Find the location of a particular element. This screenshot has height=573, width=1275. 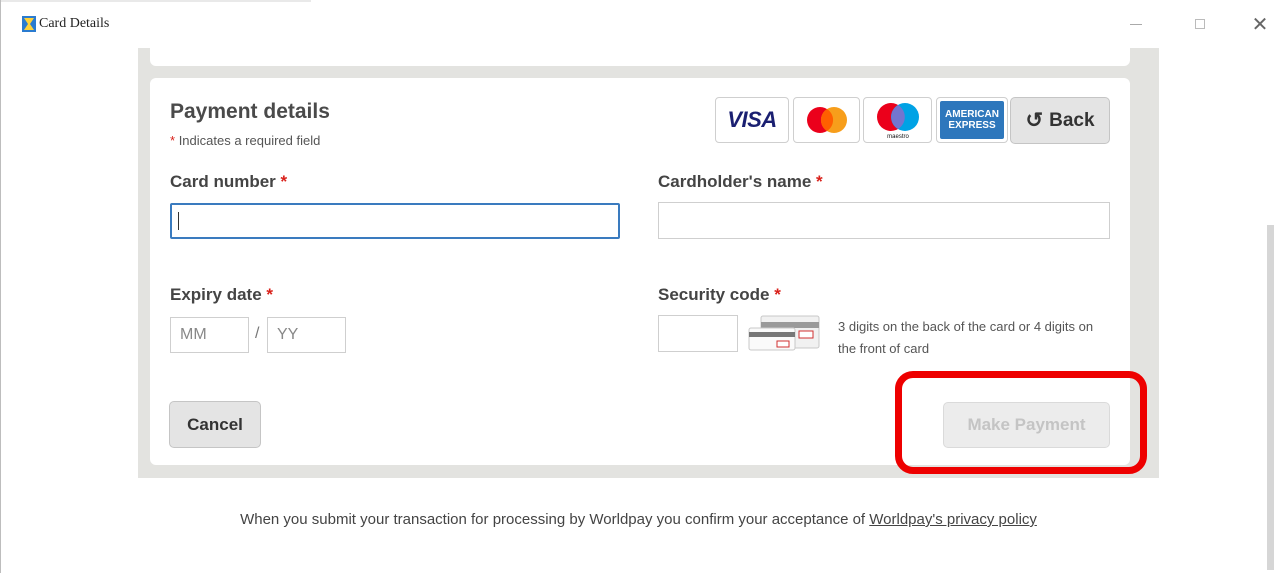

visa-logo-text: VISA is located at coordinates (752, 119).